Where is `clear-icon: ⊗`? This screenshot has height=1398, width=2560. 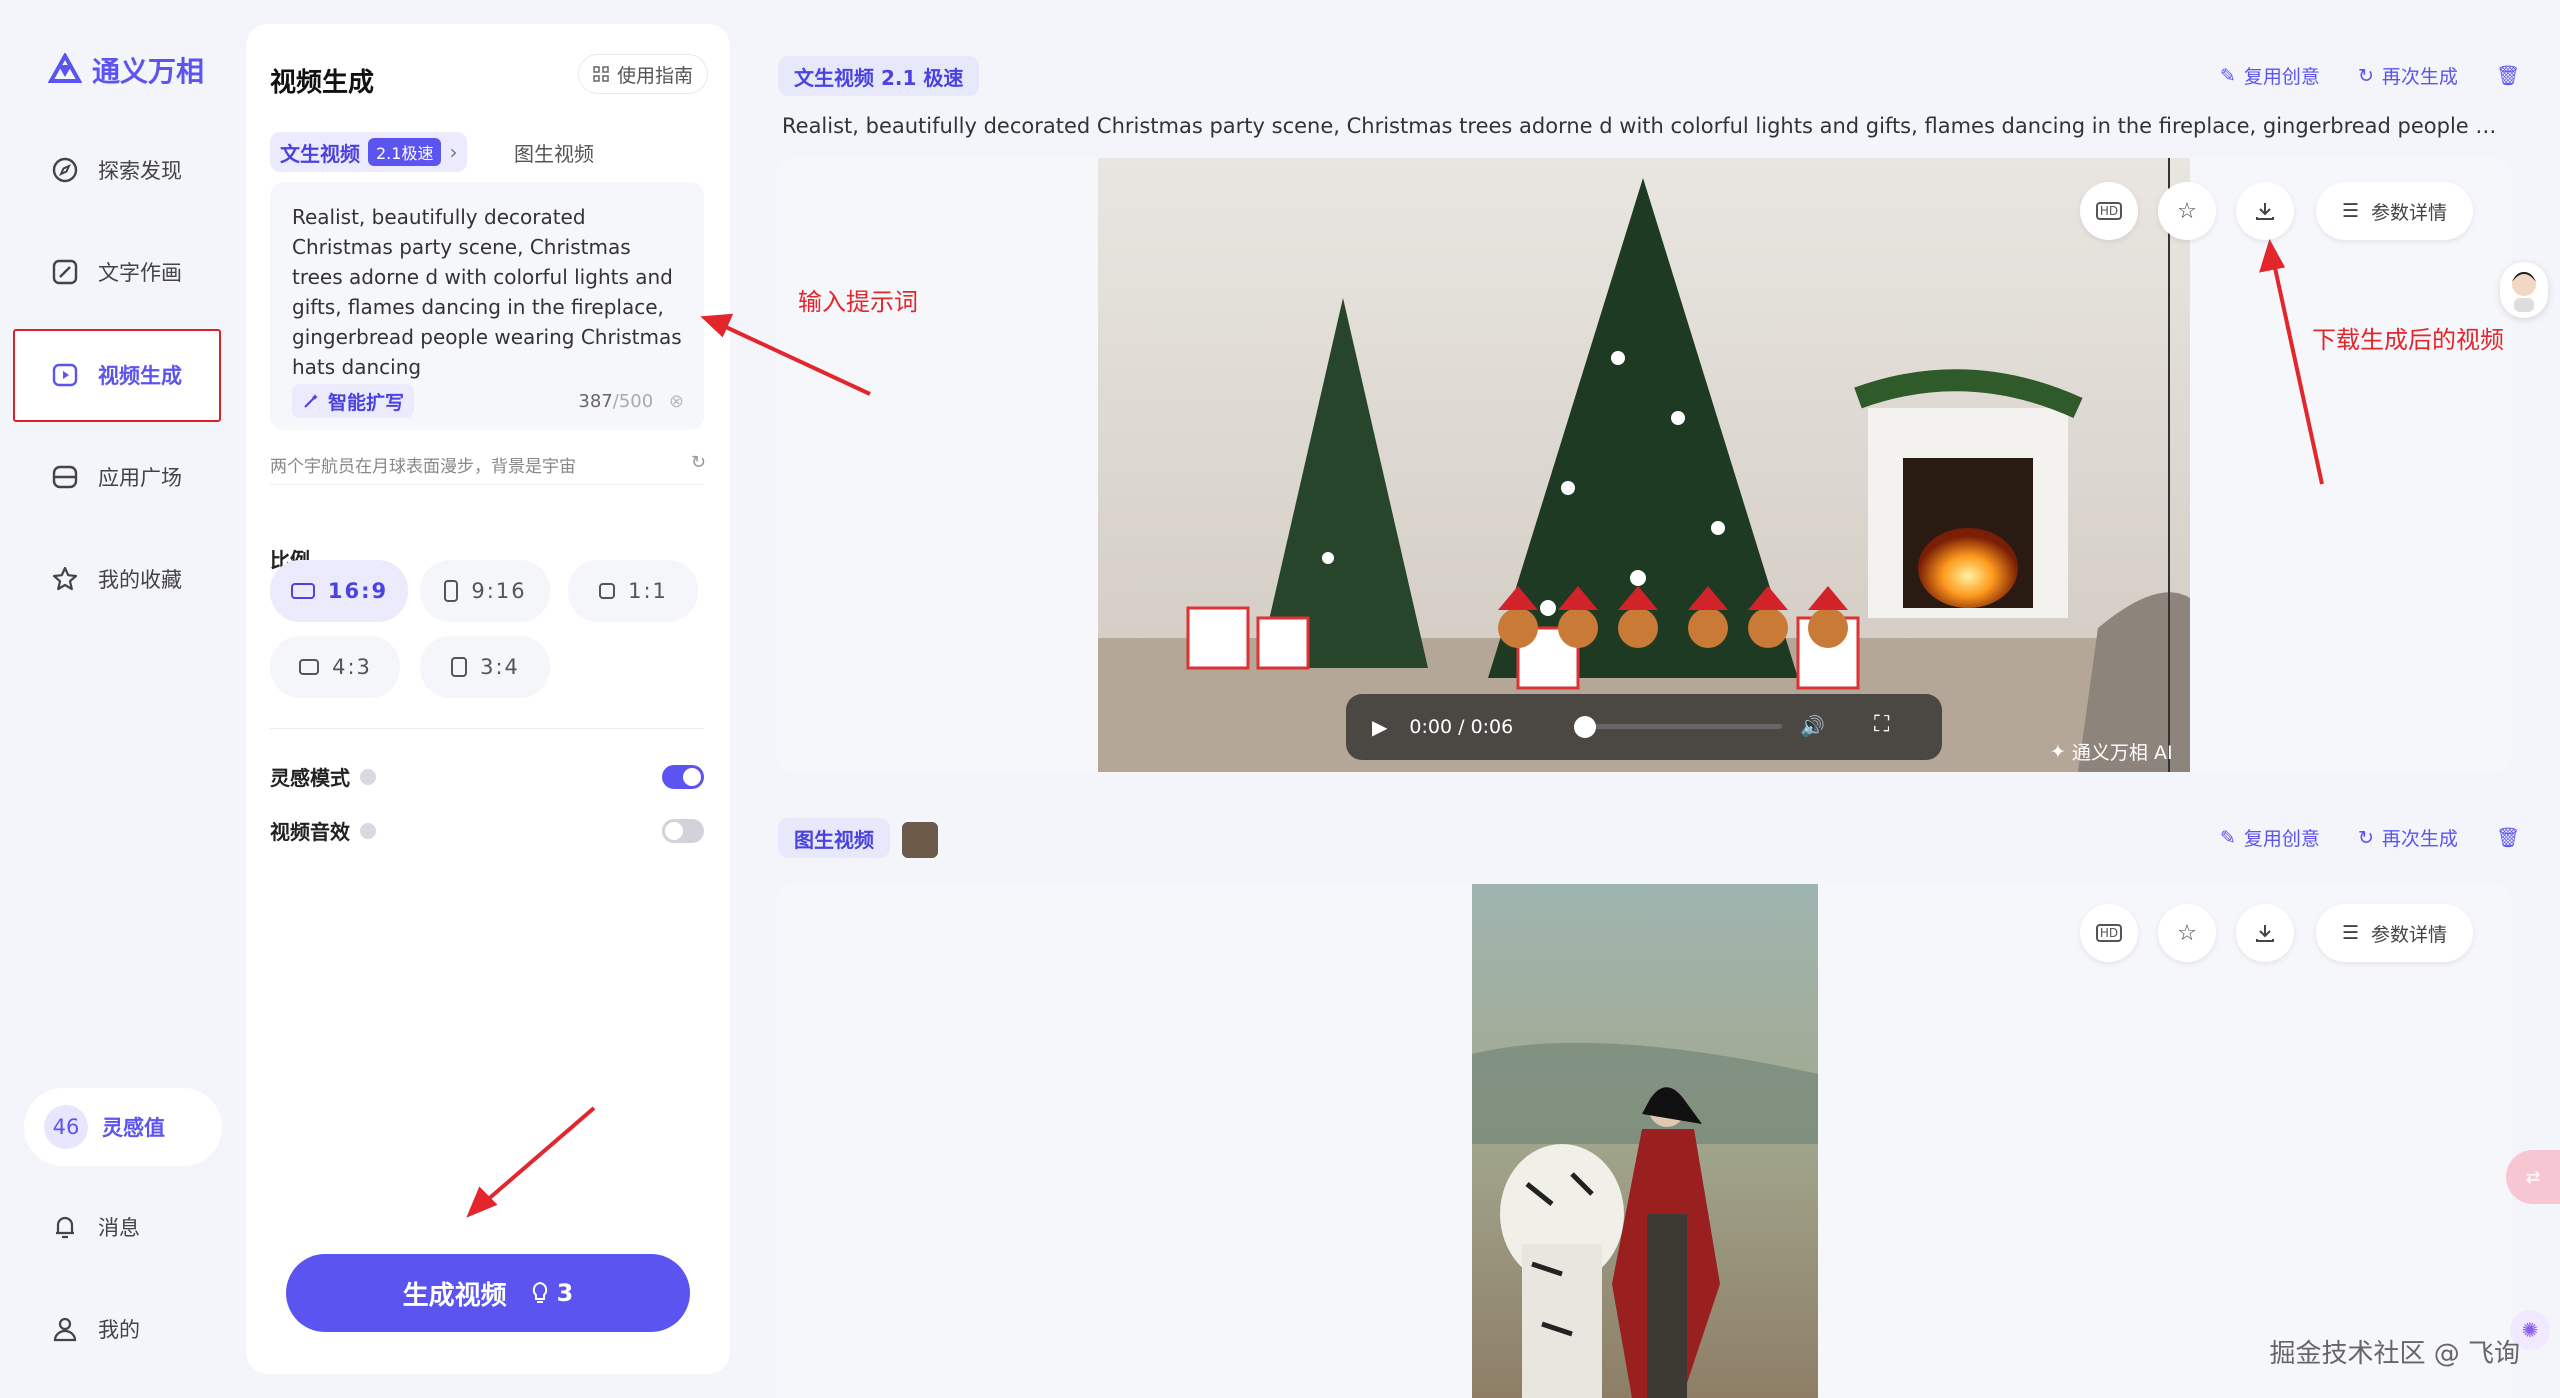
clear-icon: ⊗ is located at coordinates (676, 401).